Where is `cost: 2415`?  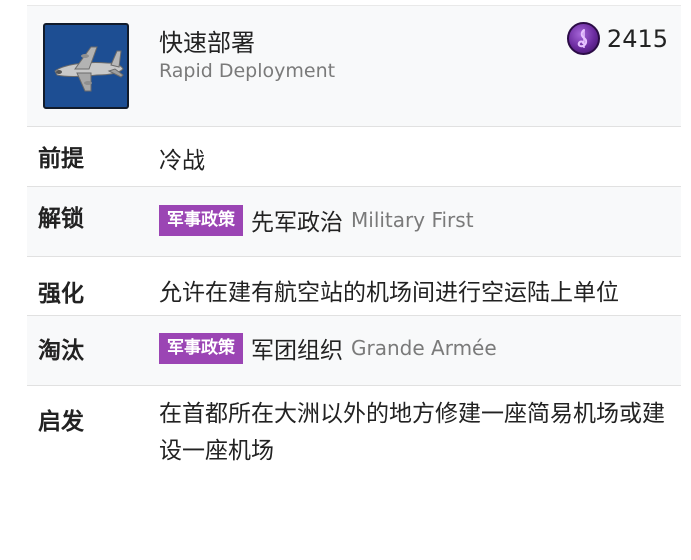 cost: 2415 is located at coordinates (617, 38).